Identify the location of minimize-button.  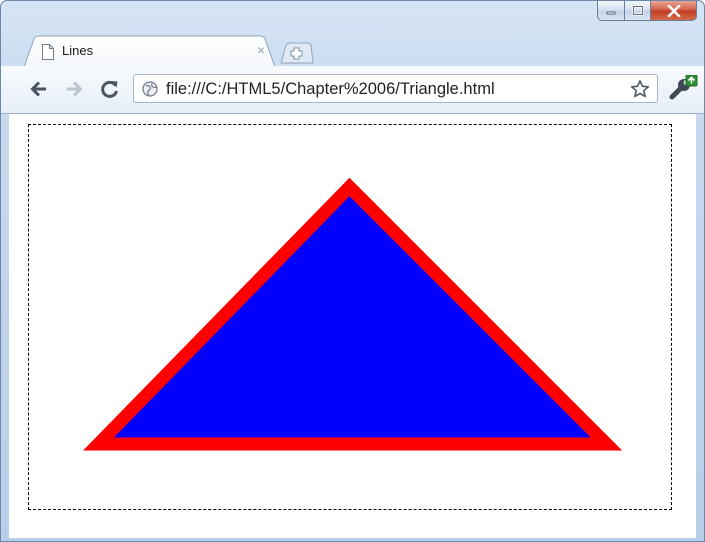
(611, 11).